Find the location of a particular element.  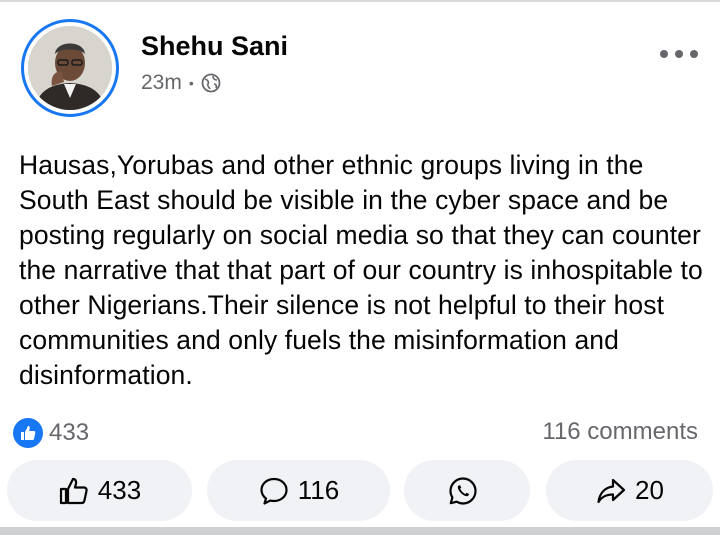

like-count: 433 is located at coordinates (119, 490).